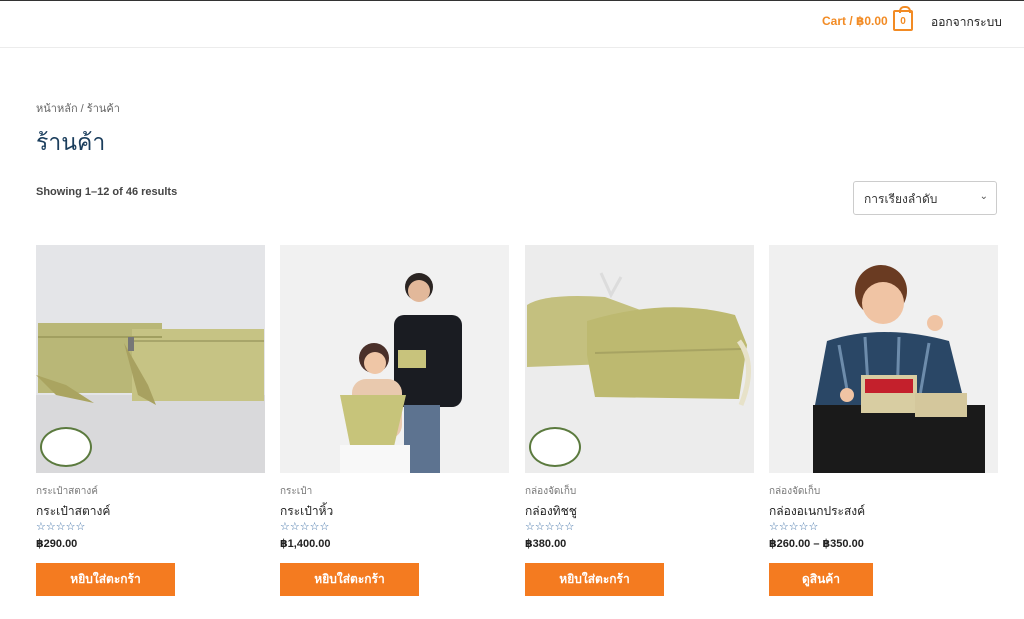 Image resolution: width=1024 pixels, height=619 pixels. I want to click on product-price: ฿1,400.00, so click(305, 544).